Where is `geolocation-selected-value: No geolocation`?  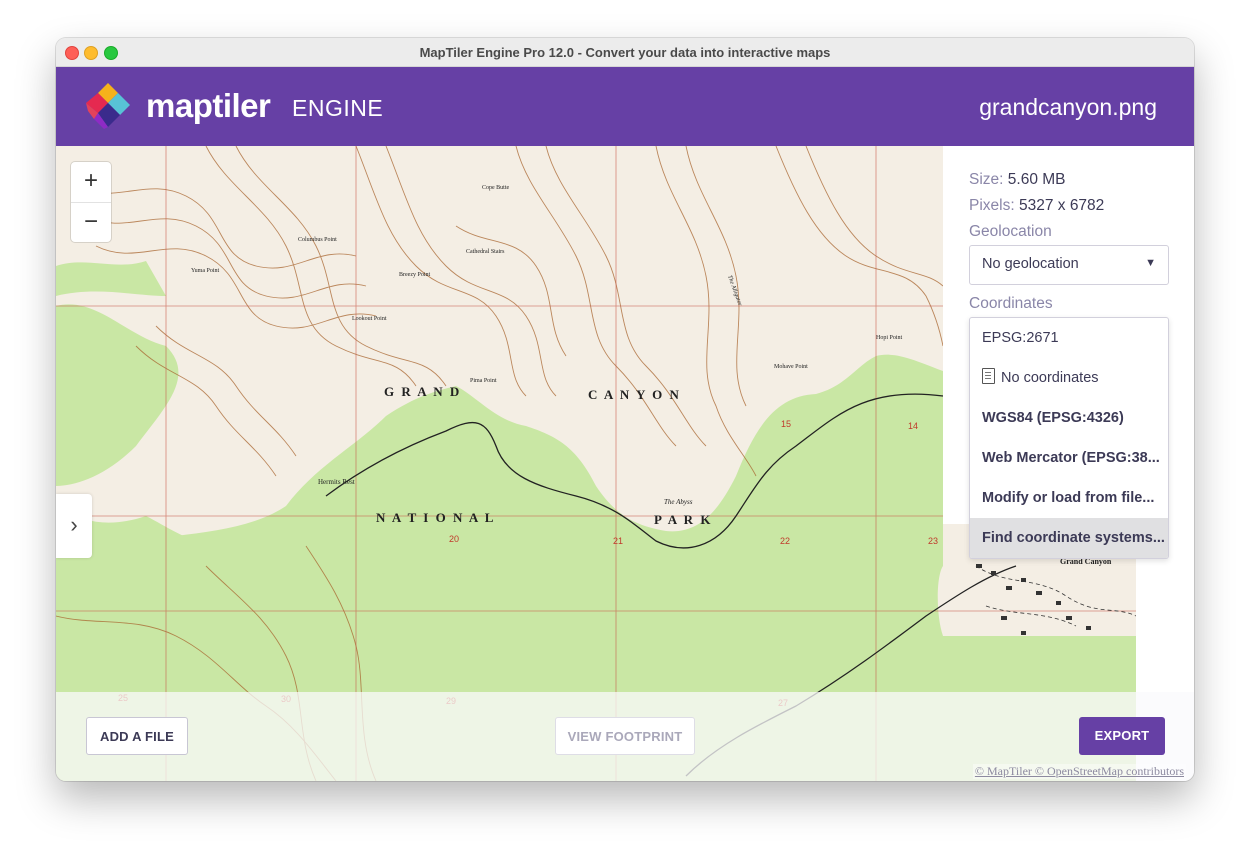
geolocation-selected-value: No geolocation is located at coordinates (1030, 264).